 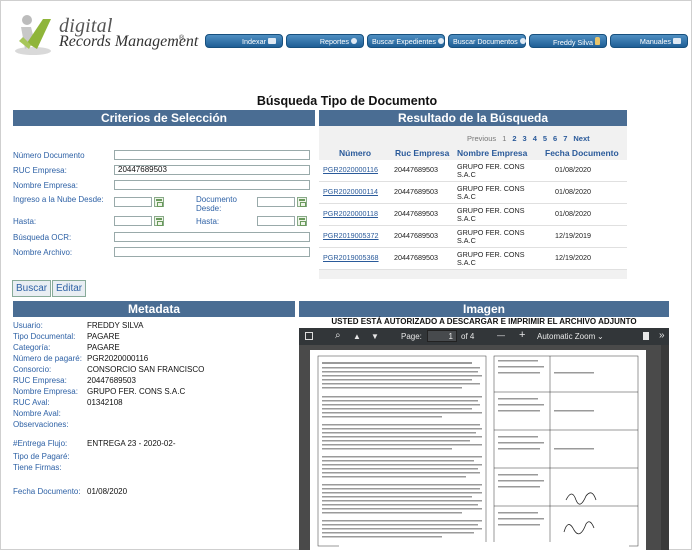 What do you see at coordinates (545, 138) in the screenshot?
I see `pager-page: 5` at bounding box center [545, 138].